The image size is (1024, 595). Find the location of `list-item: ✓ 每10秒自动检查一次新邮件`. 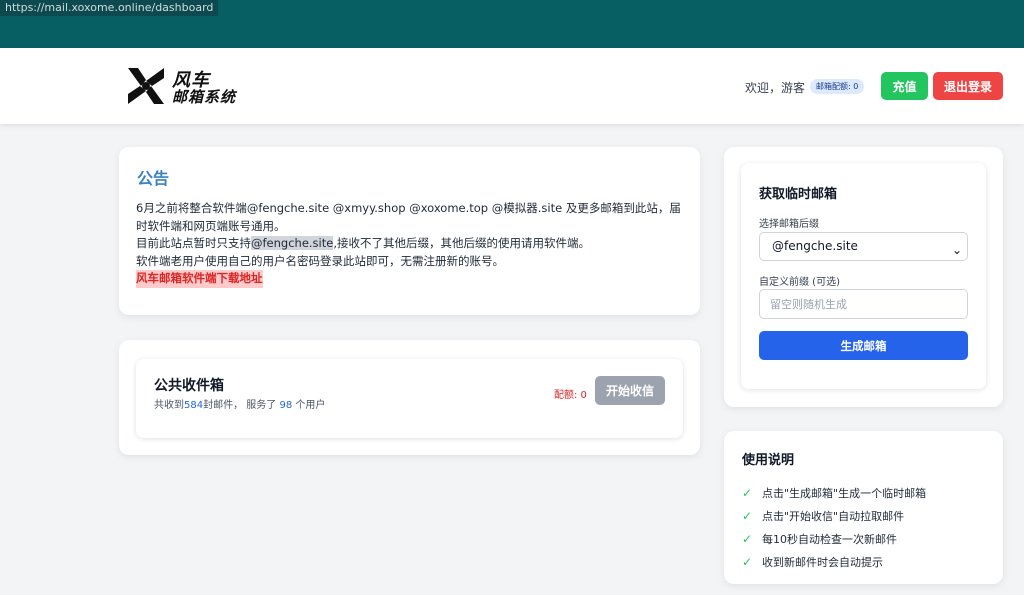

list-item: ✓ 每10秒自动检查一次新邮件 is located at coordinates (834, 538).